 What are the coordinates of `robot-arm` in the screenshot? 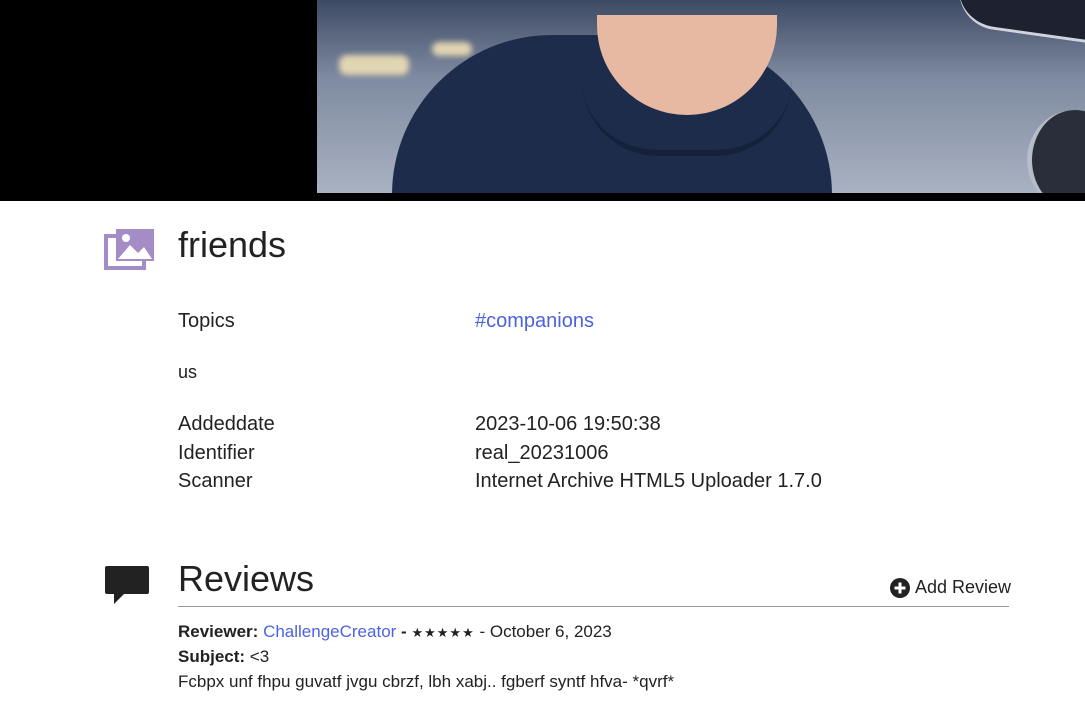 It's located at (1019, 23).